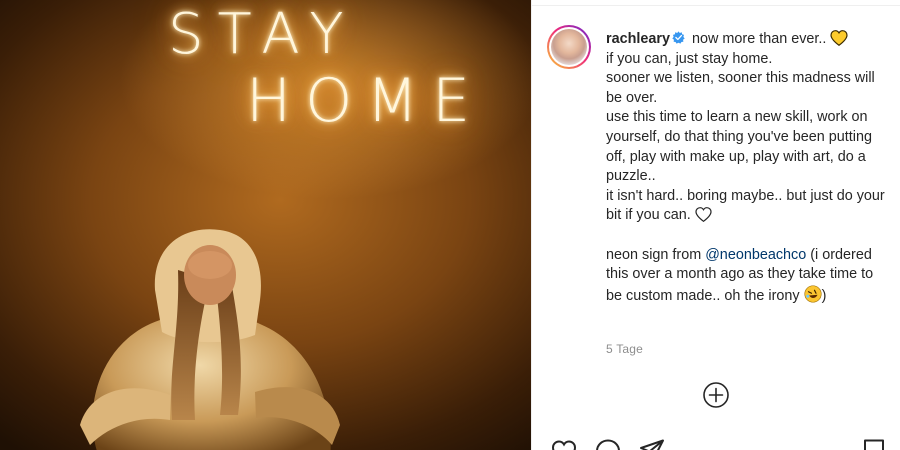  I want to click on credit-prefix: neon sign from, so click(654, 254).